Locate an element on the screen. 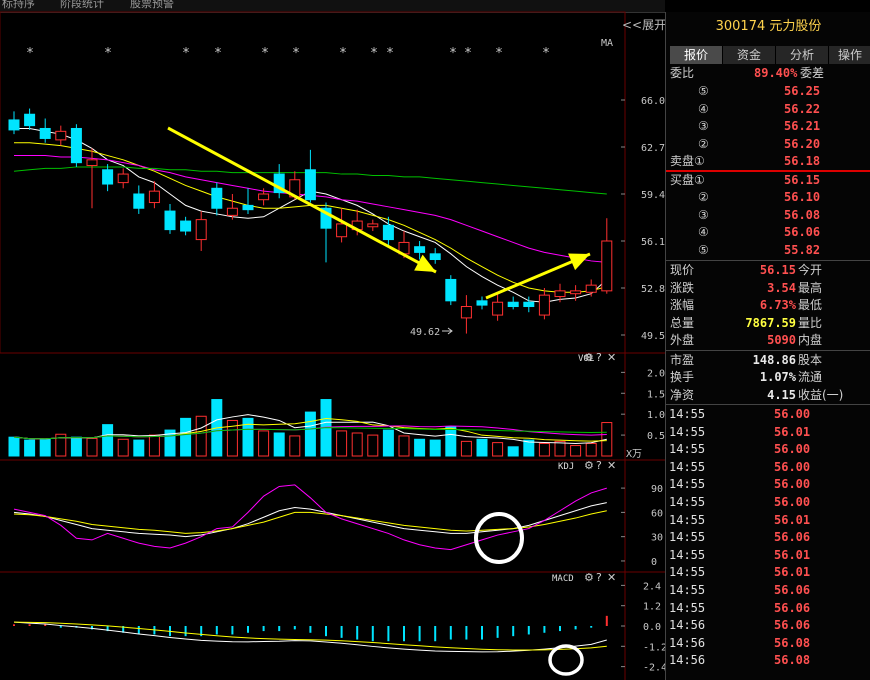 The height and width of the screenshot is (680, 870). bid-label: 买盘① is located at coordinates (687, 179).